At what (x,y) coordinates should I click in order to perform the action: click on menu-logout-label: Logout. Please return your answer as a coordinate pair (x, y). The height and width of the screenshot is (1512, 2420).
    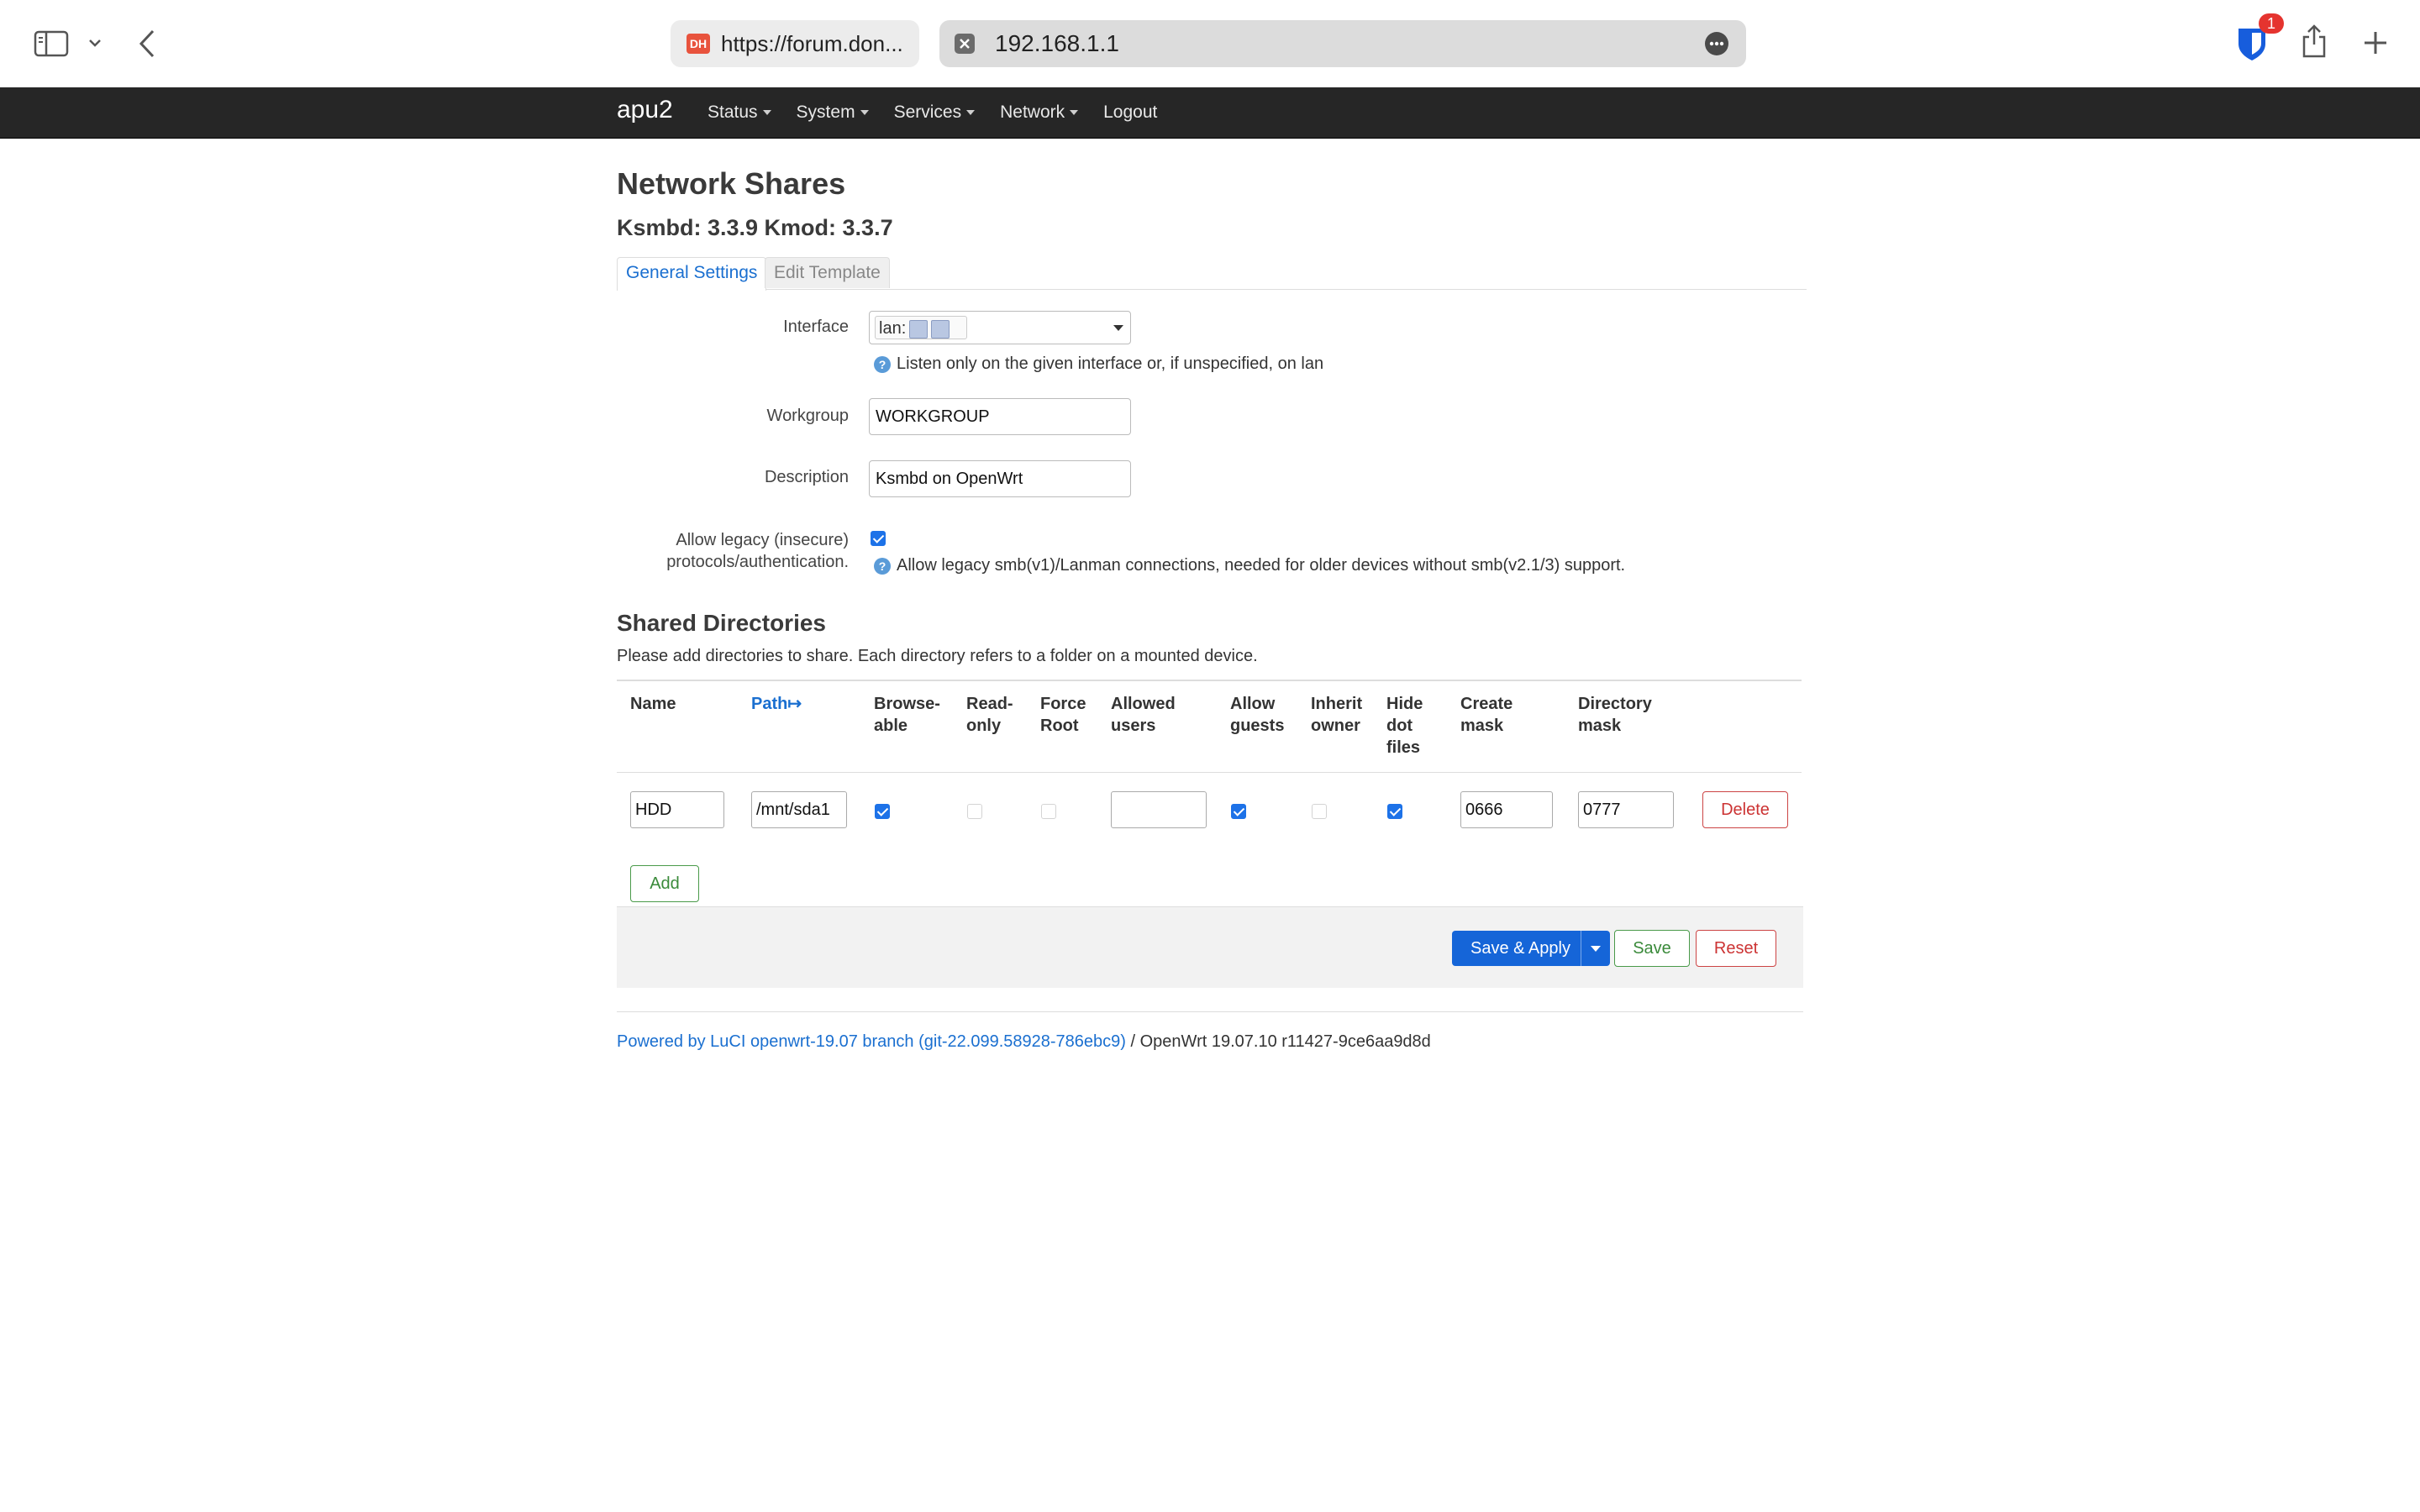
    Looking at the image, I should click on (1131, 112).